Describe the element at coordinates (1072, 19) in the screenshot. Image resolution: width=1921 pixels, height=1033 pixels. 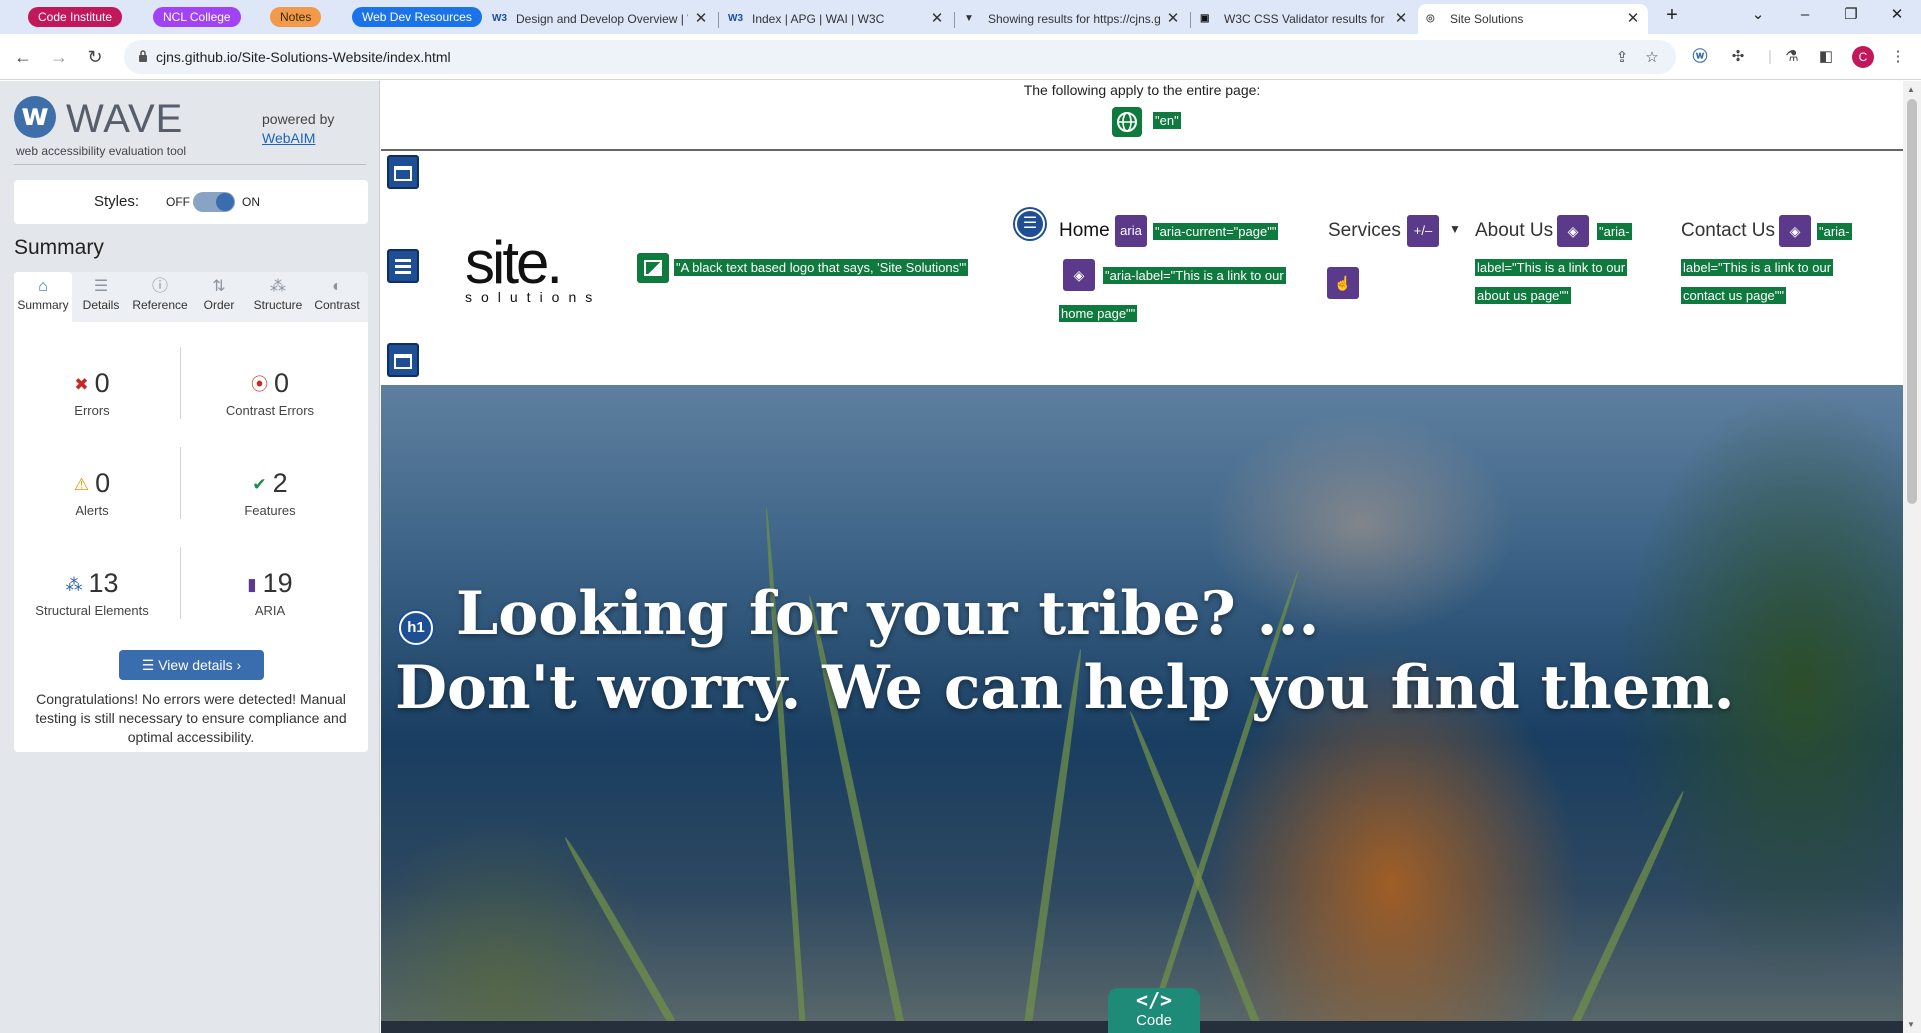
I see `tab-wave-results: ▼ Showing results for https://cjns.g ✕` at that location.